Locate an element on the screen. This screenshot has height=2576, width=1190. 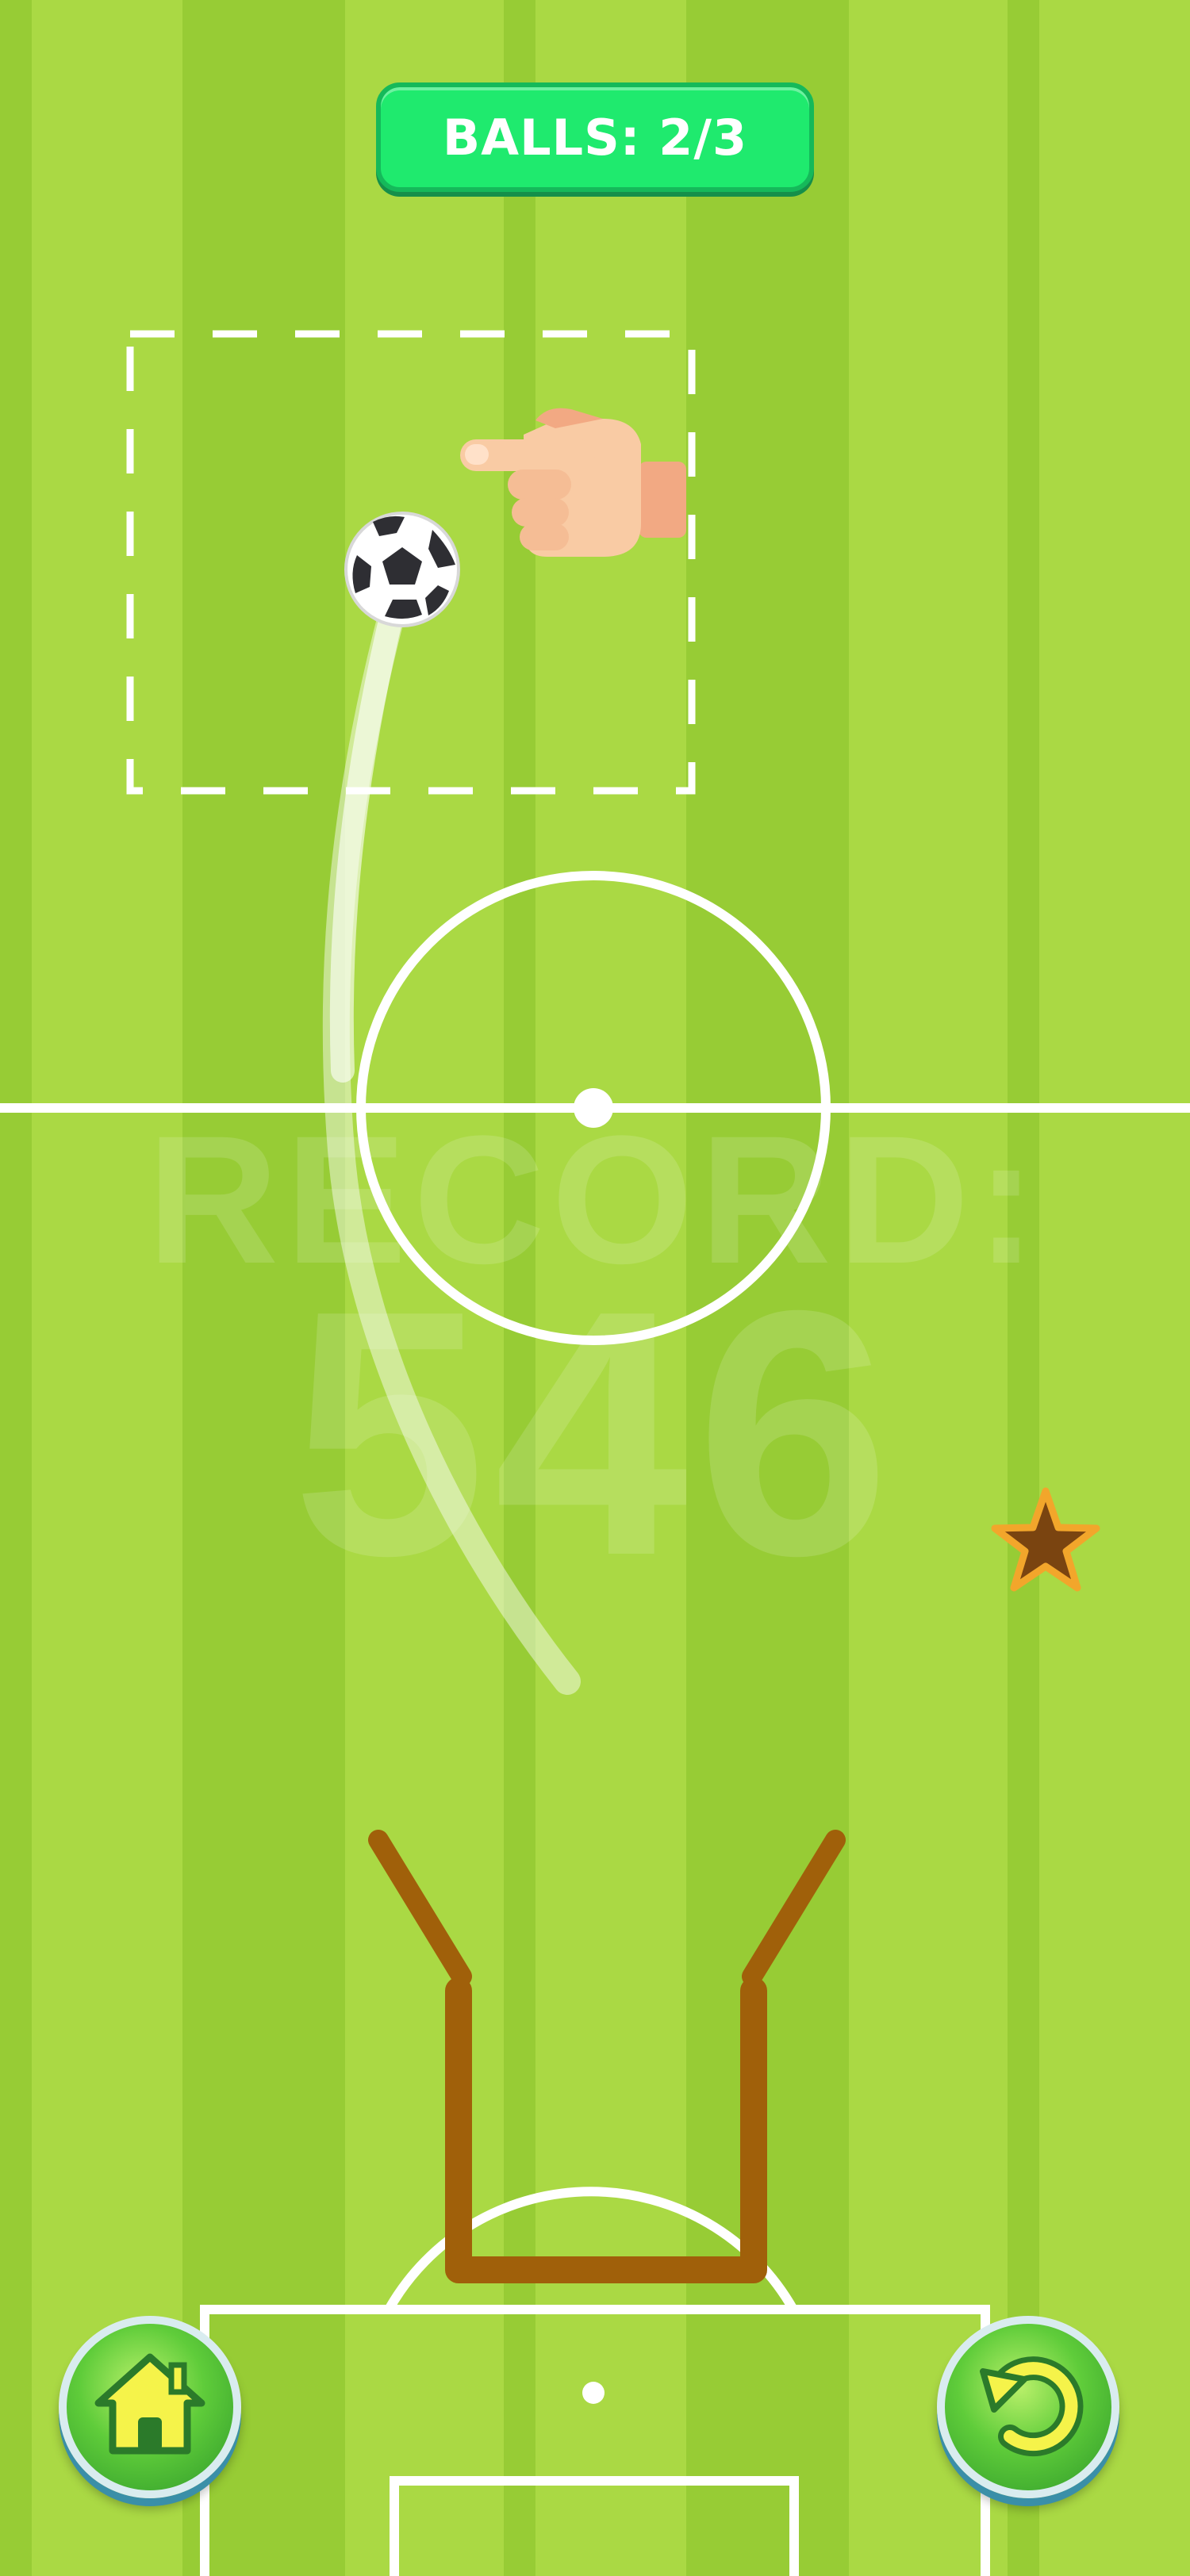
goal-area is located at coordinates (594, 2526).